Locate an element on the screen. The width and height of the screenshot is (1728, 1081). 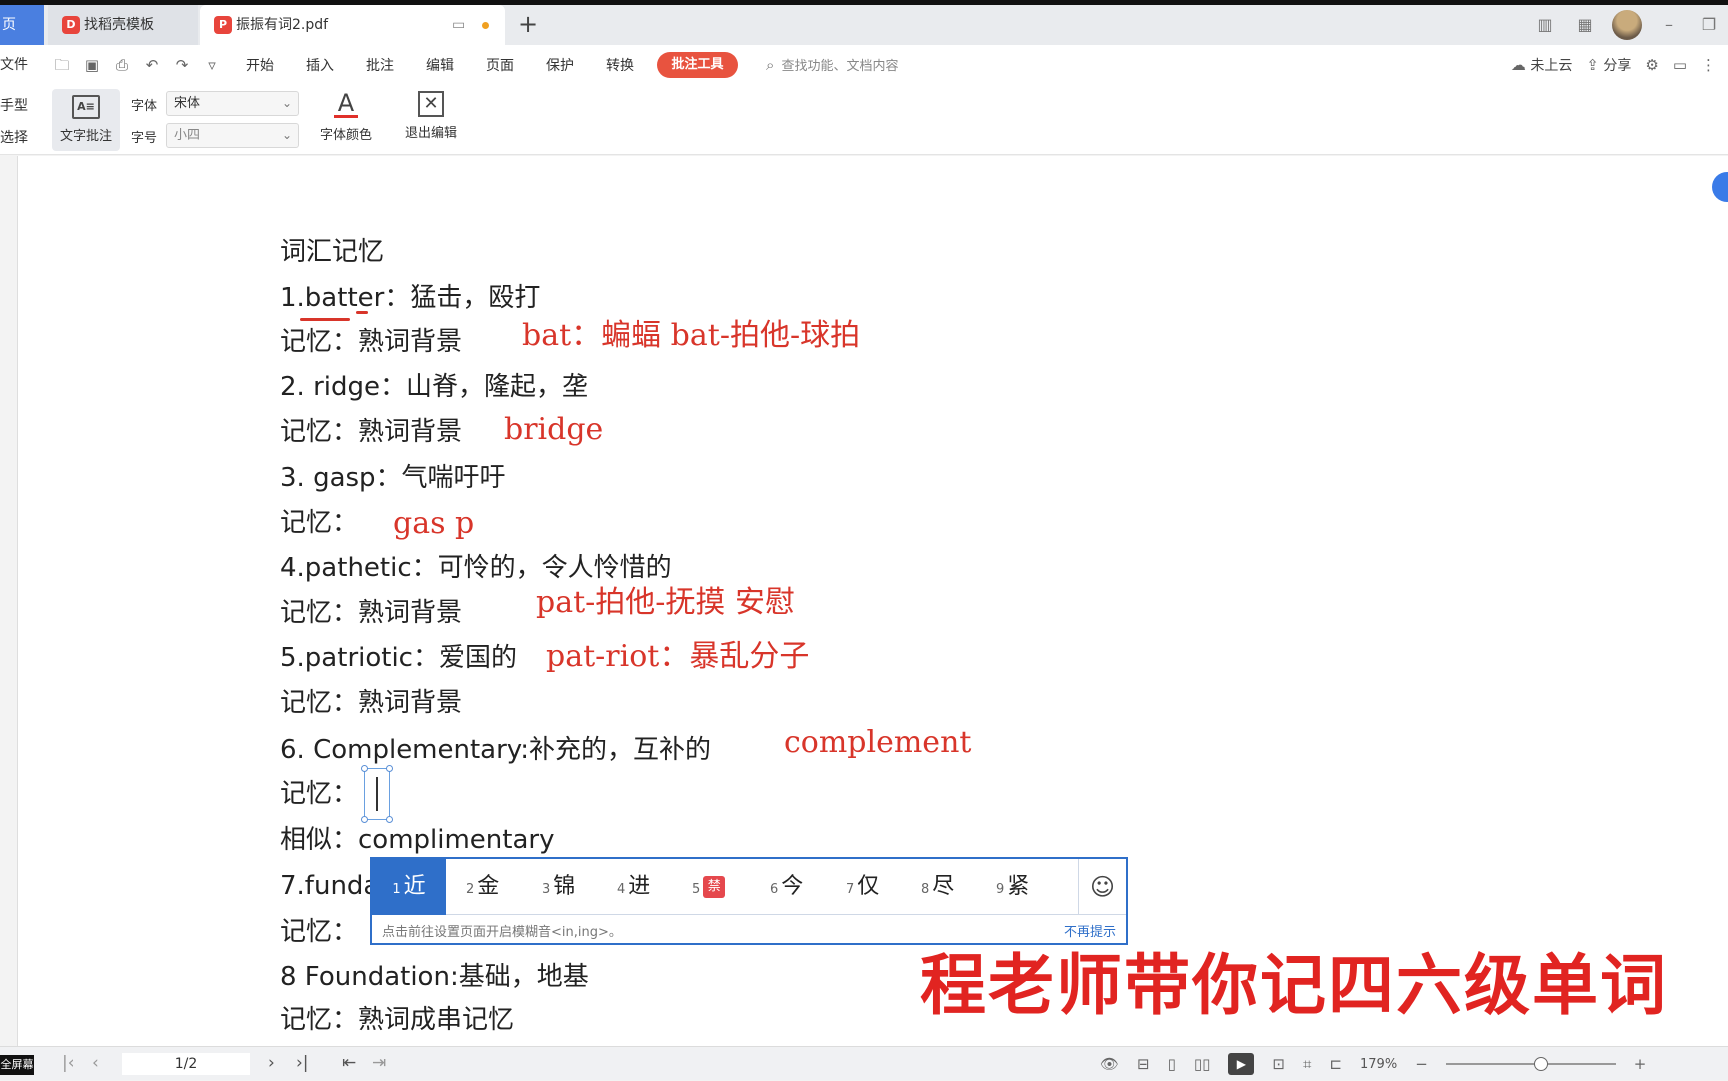
avatar is located at coordinates (1627, 25).